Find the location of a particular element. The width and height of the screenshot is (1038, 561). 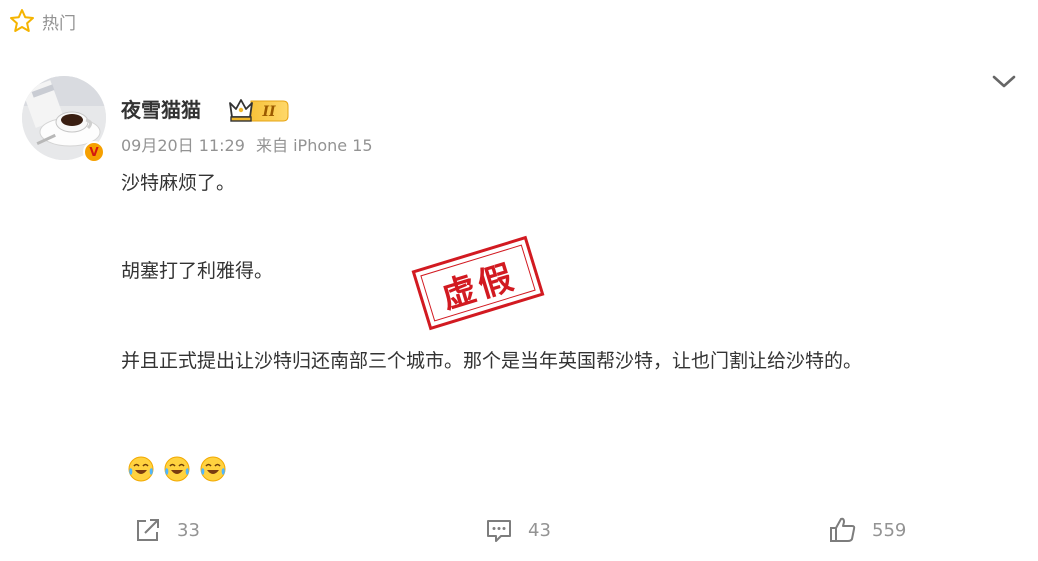

post-paragraph: 并且正式提出让沙特归还南部三个城市。那个是当年英国帮沙特，让也门割让给沙特的。 is located at coordinates (492, 361).